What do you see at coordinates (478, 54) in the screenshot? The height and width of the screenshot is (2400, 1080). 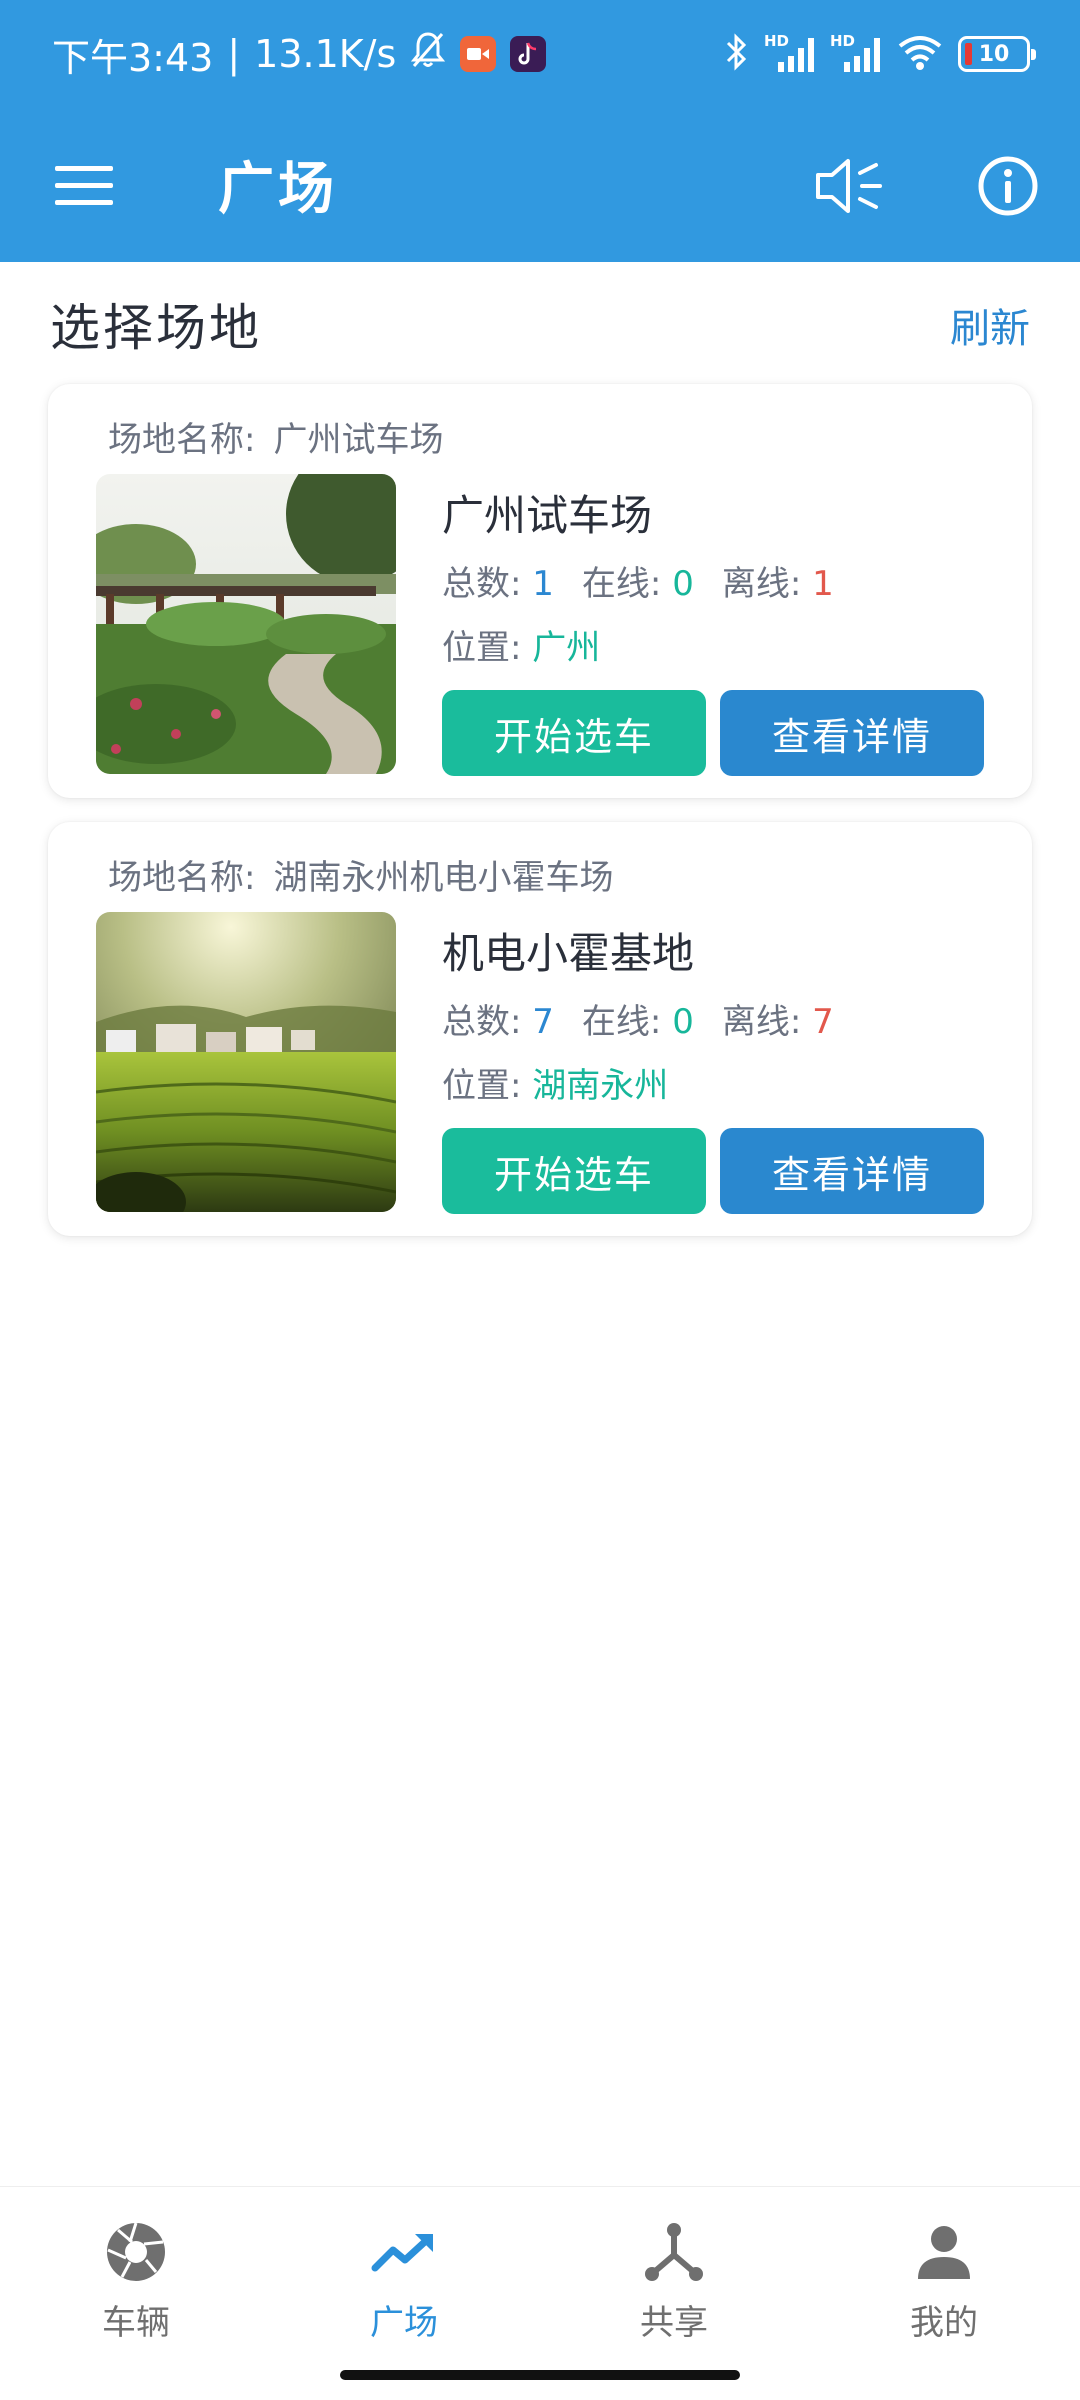 I see `video-app-icon` at bounding box center [478, 54].